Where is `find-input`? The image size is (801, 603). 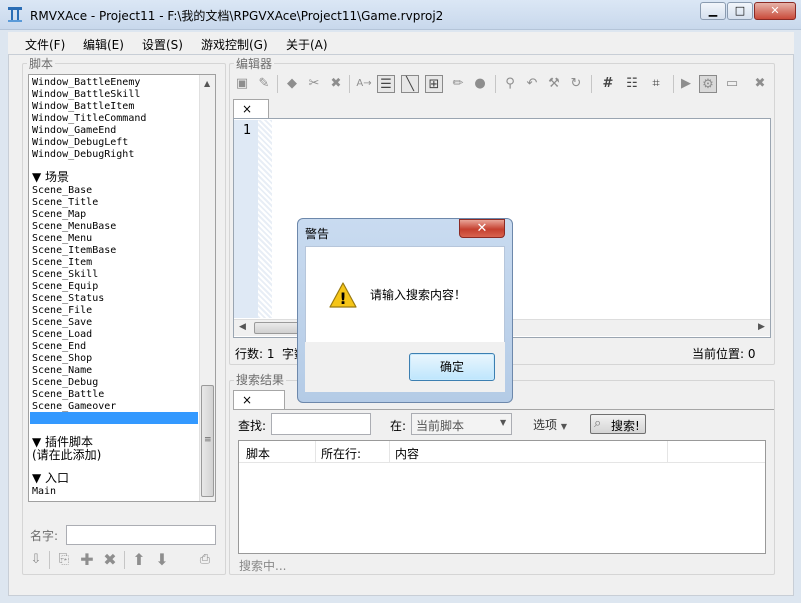 find-input is located at coordinates (321, 424).